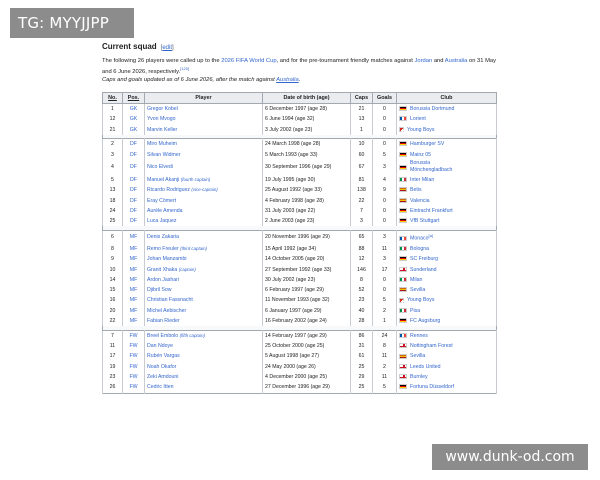 This screenshot has height=480, width=600. I want to click on player-cell: Johan Manzambi, so click(203, 259).